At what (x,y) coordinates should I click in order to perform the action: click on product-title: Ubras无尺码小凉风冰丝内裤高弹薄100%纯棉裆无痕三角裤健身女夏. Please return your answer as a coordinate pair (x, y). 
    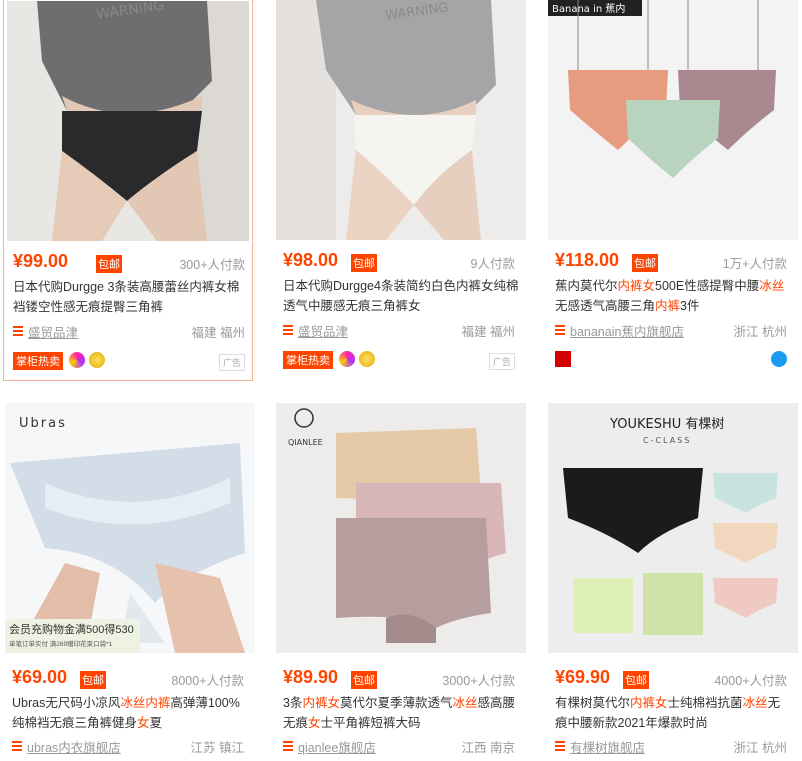
    Looking at the image, I should click on (130, 713).